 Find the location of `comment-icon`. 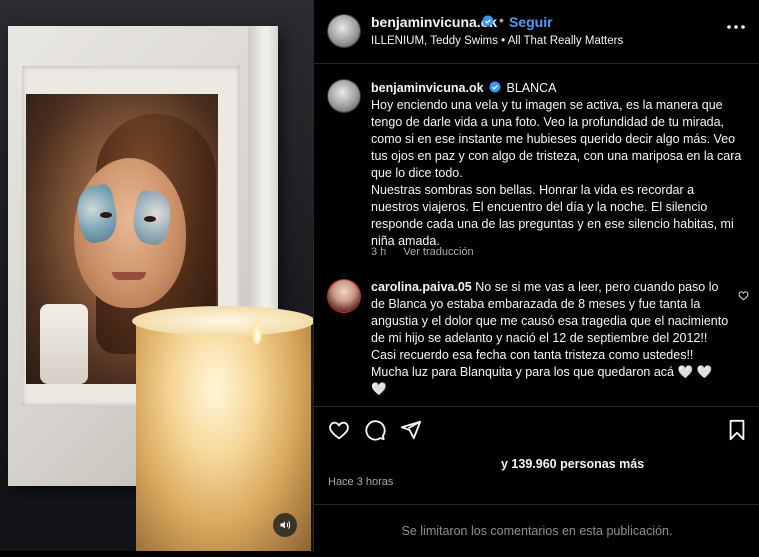

comment-icon is located at coordinates (375, 430).